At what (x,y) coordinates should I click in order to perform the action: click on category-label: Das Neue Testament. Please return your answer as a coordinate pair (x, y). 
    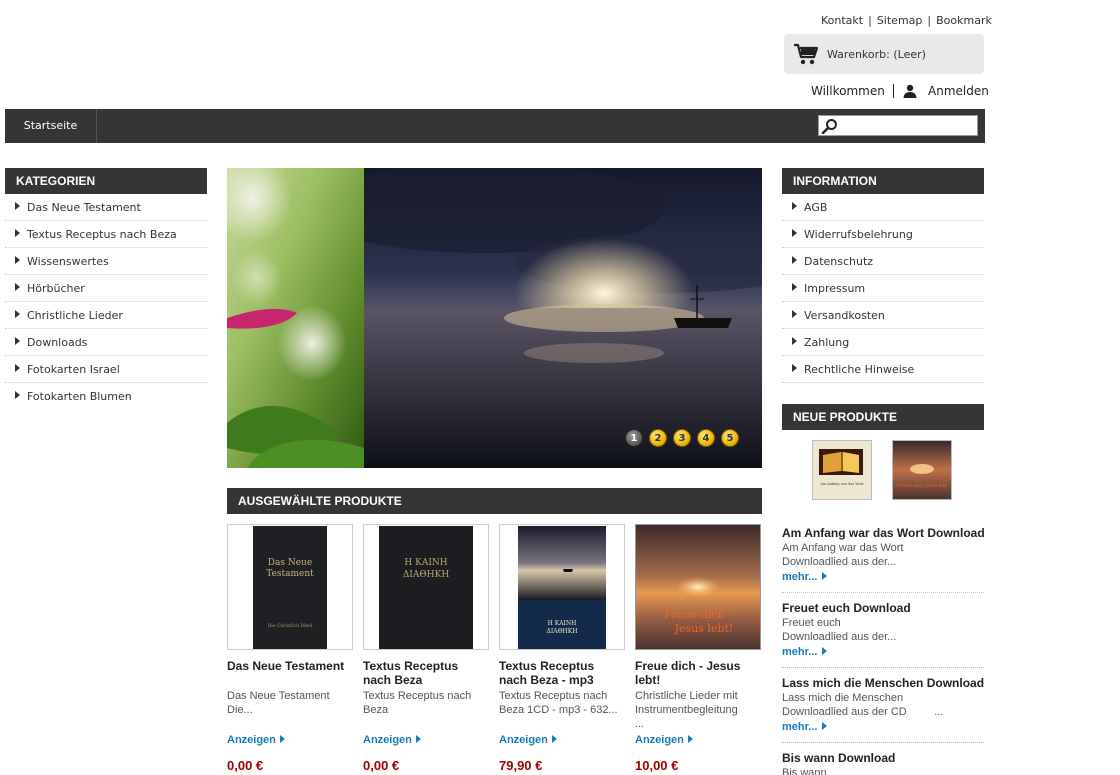
    Looking at the image, I should click on (84, 207).